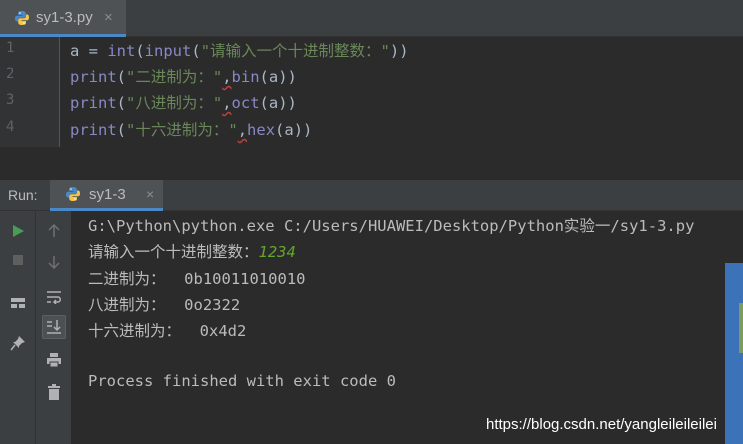 Image resolution: width=743 pixels, height=444 pixels. Describe the element at coordinates (601, 424) in the screenshot. I see `watermark-text: https://blog.csdn.net/yangleileileilei` at that location.